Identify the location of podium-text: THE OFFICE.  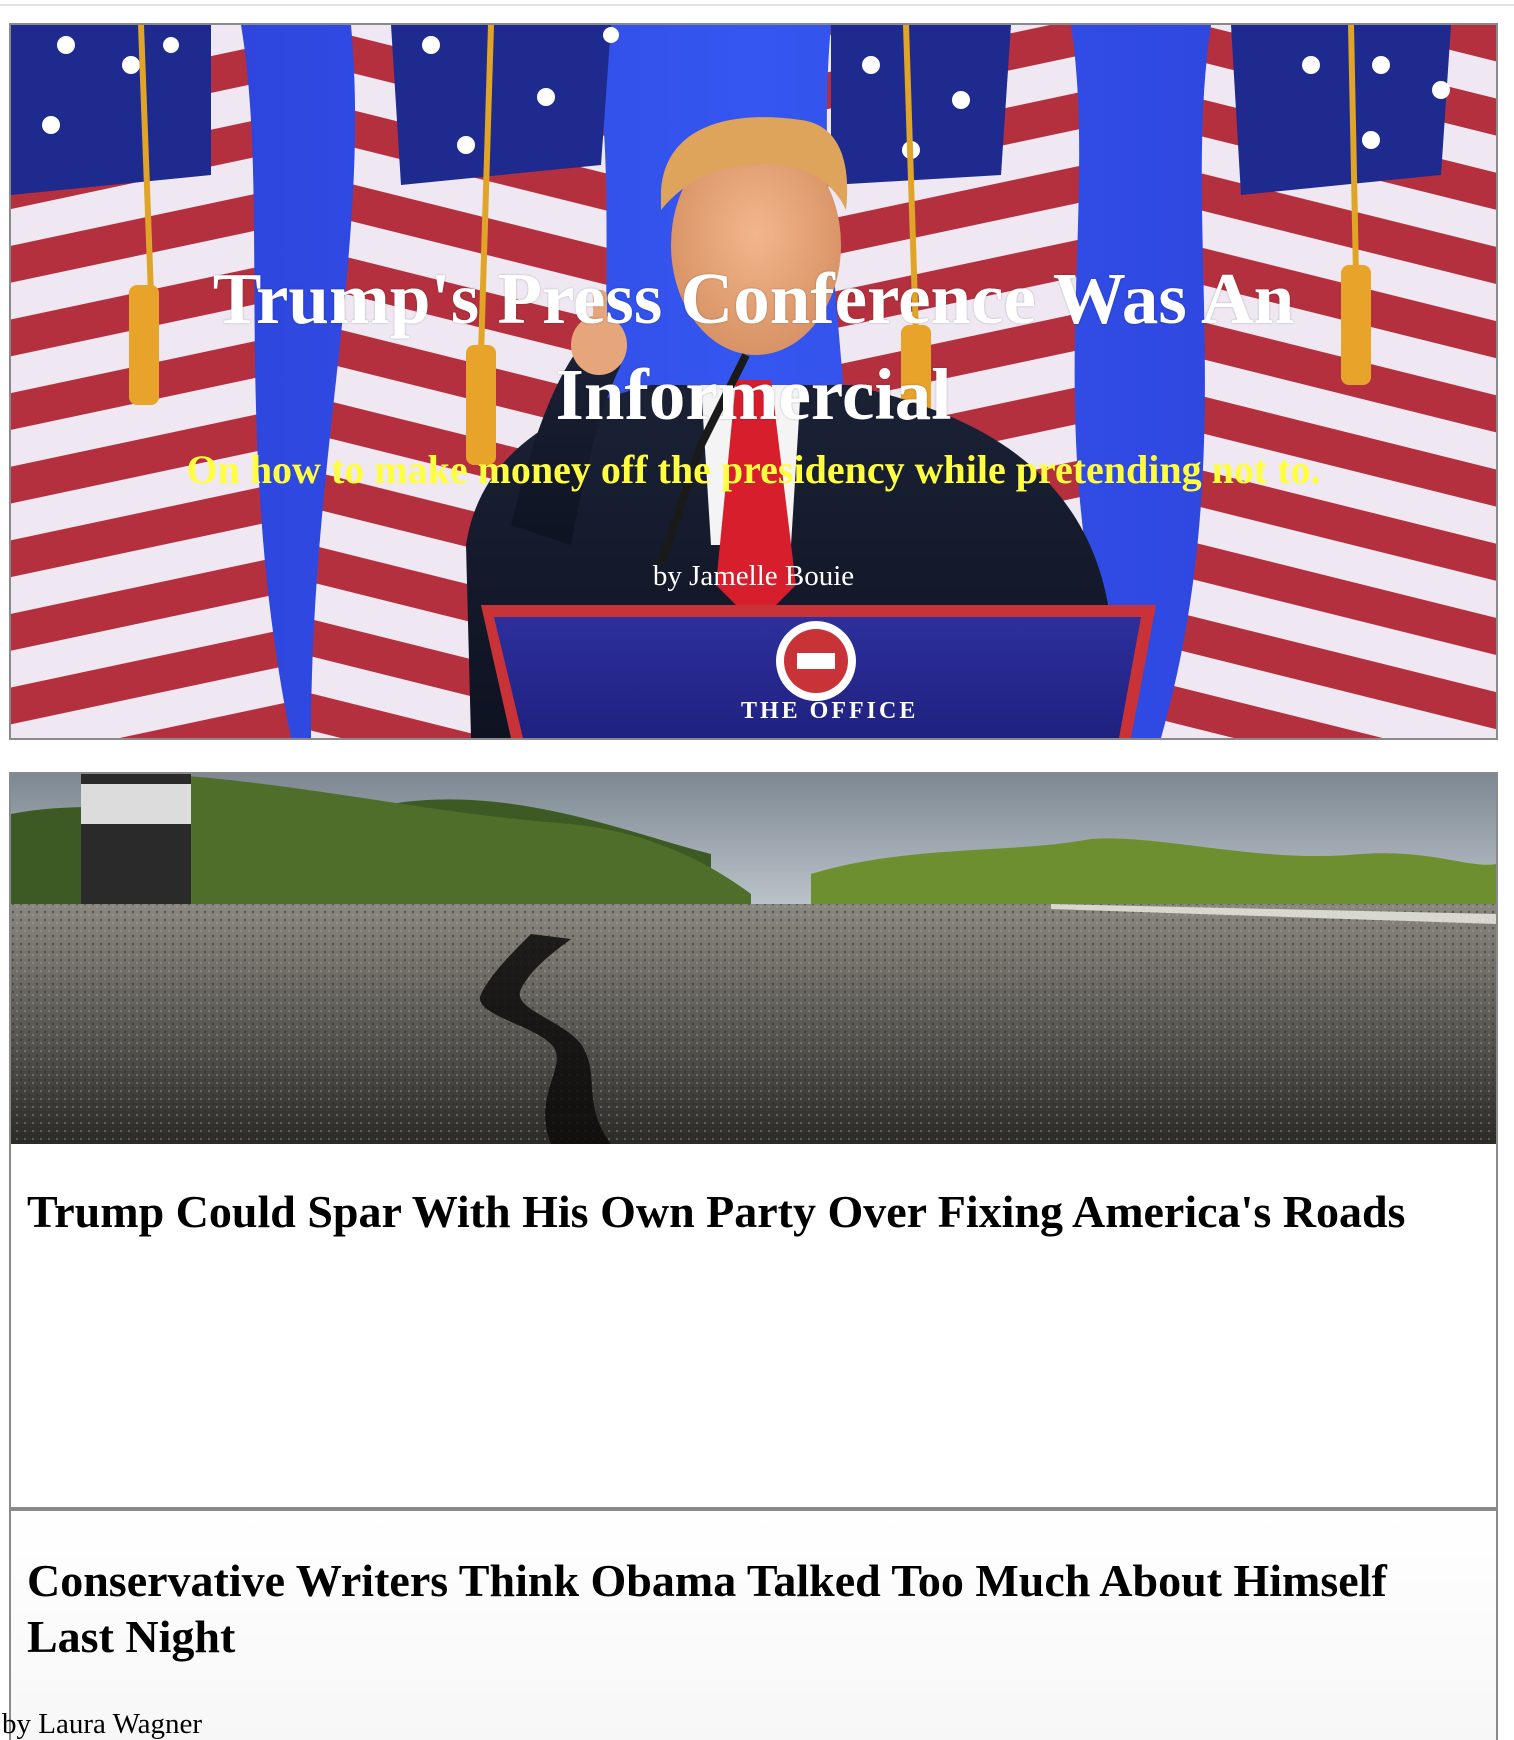
(830, 711).